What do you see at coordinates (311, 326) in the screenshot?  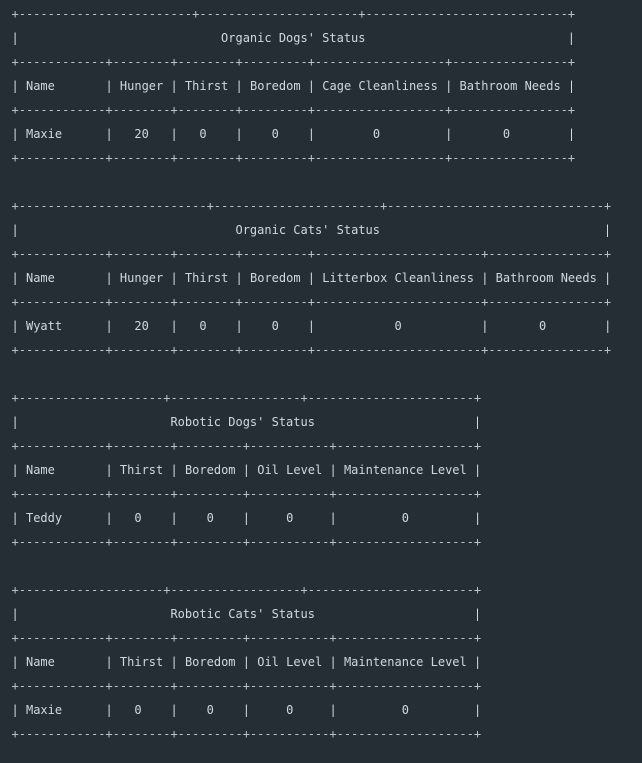 I see `table-row: | Wyatt | 20 | 0 | 0 | 0 | 0 |` at bounding box center [311, 326].